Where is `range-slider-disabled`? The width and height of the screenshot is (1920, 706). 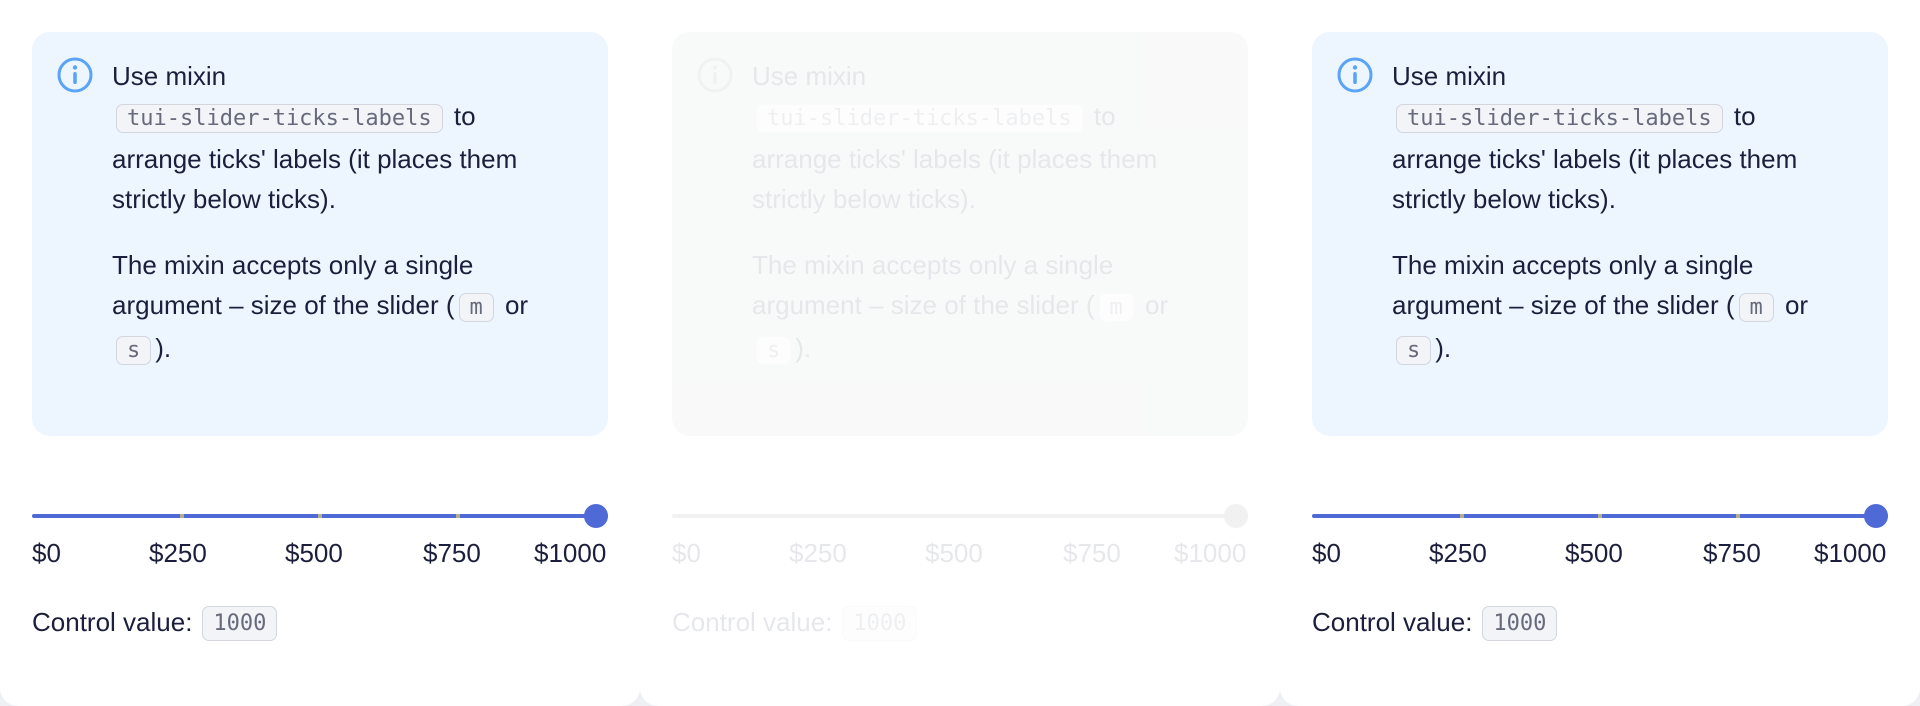 range-slider-disabled is located at coordinates (960, 516).